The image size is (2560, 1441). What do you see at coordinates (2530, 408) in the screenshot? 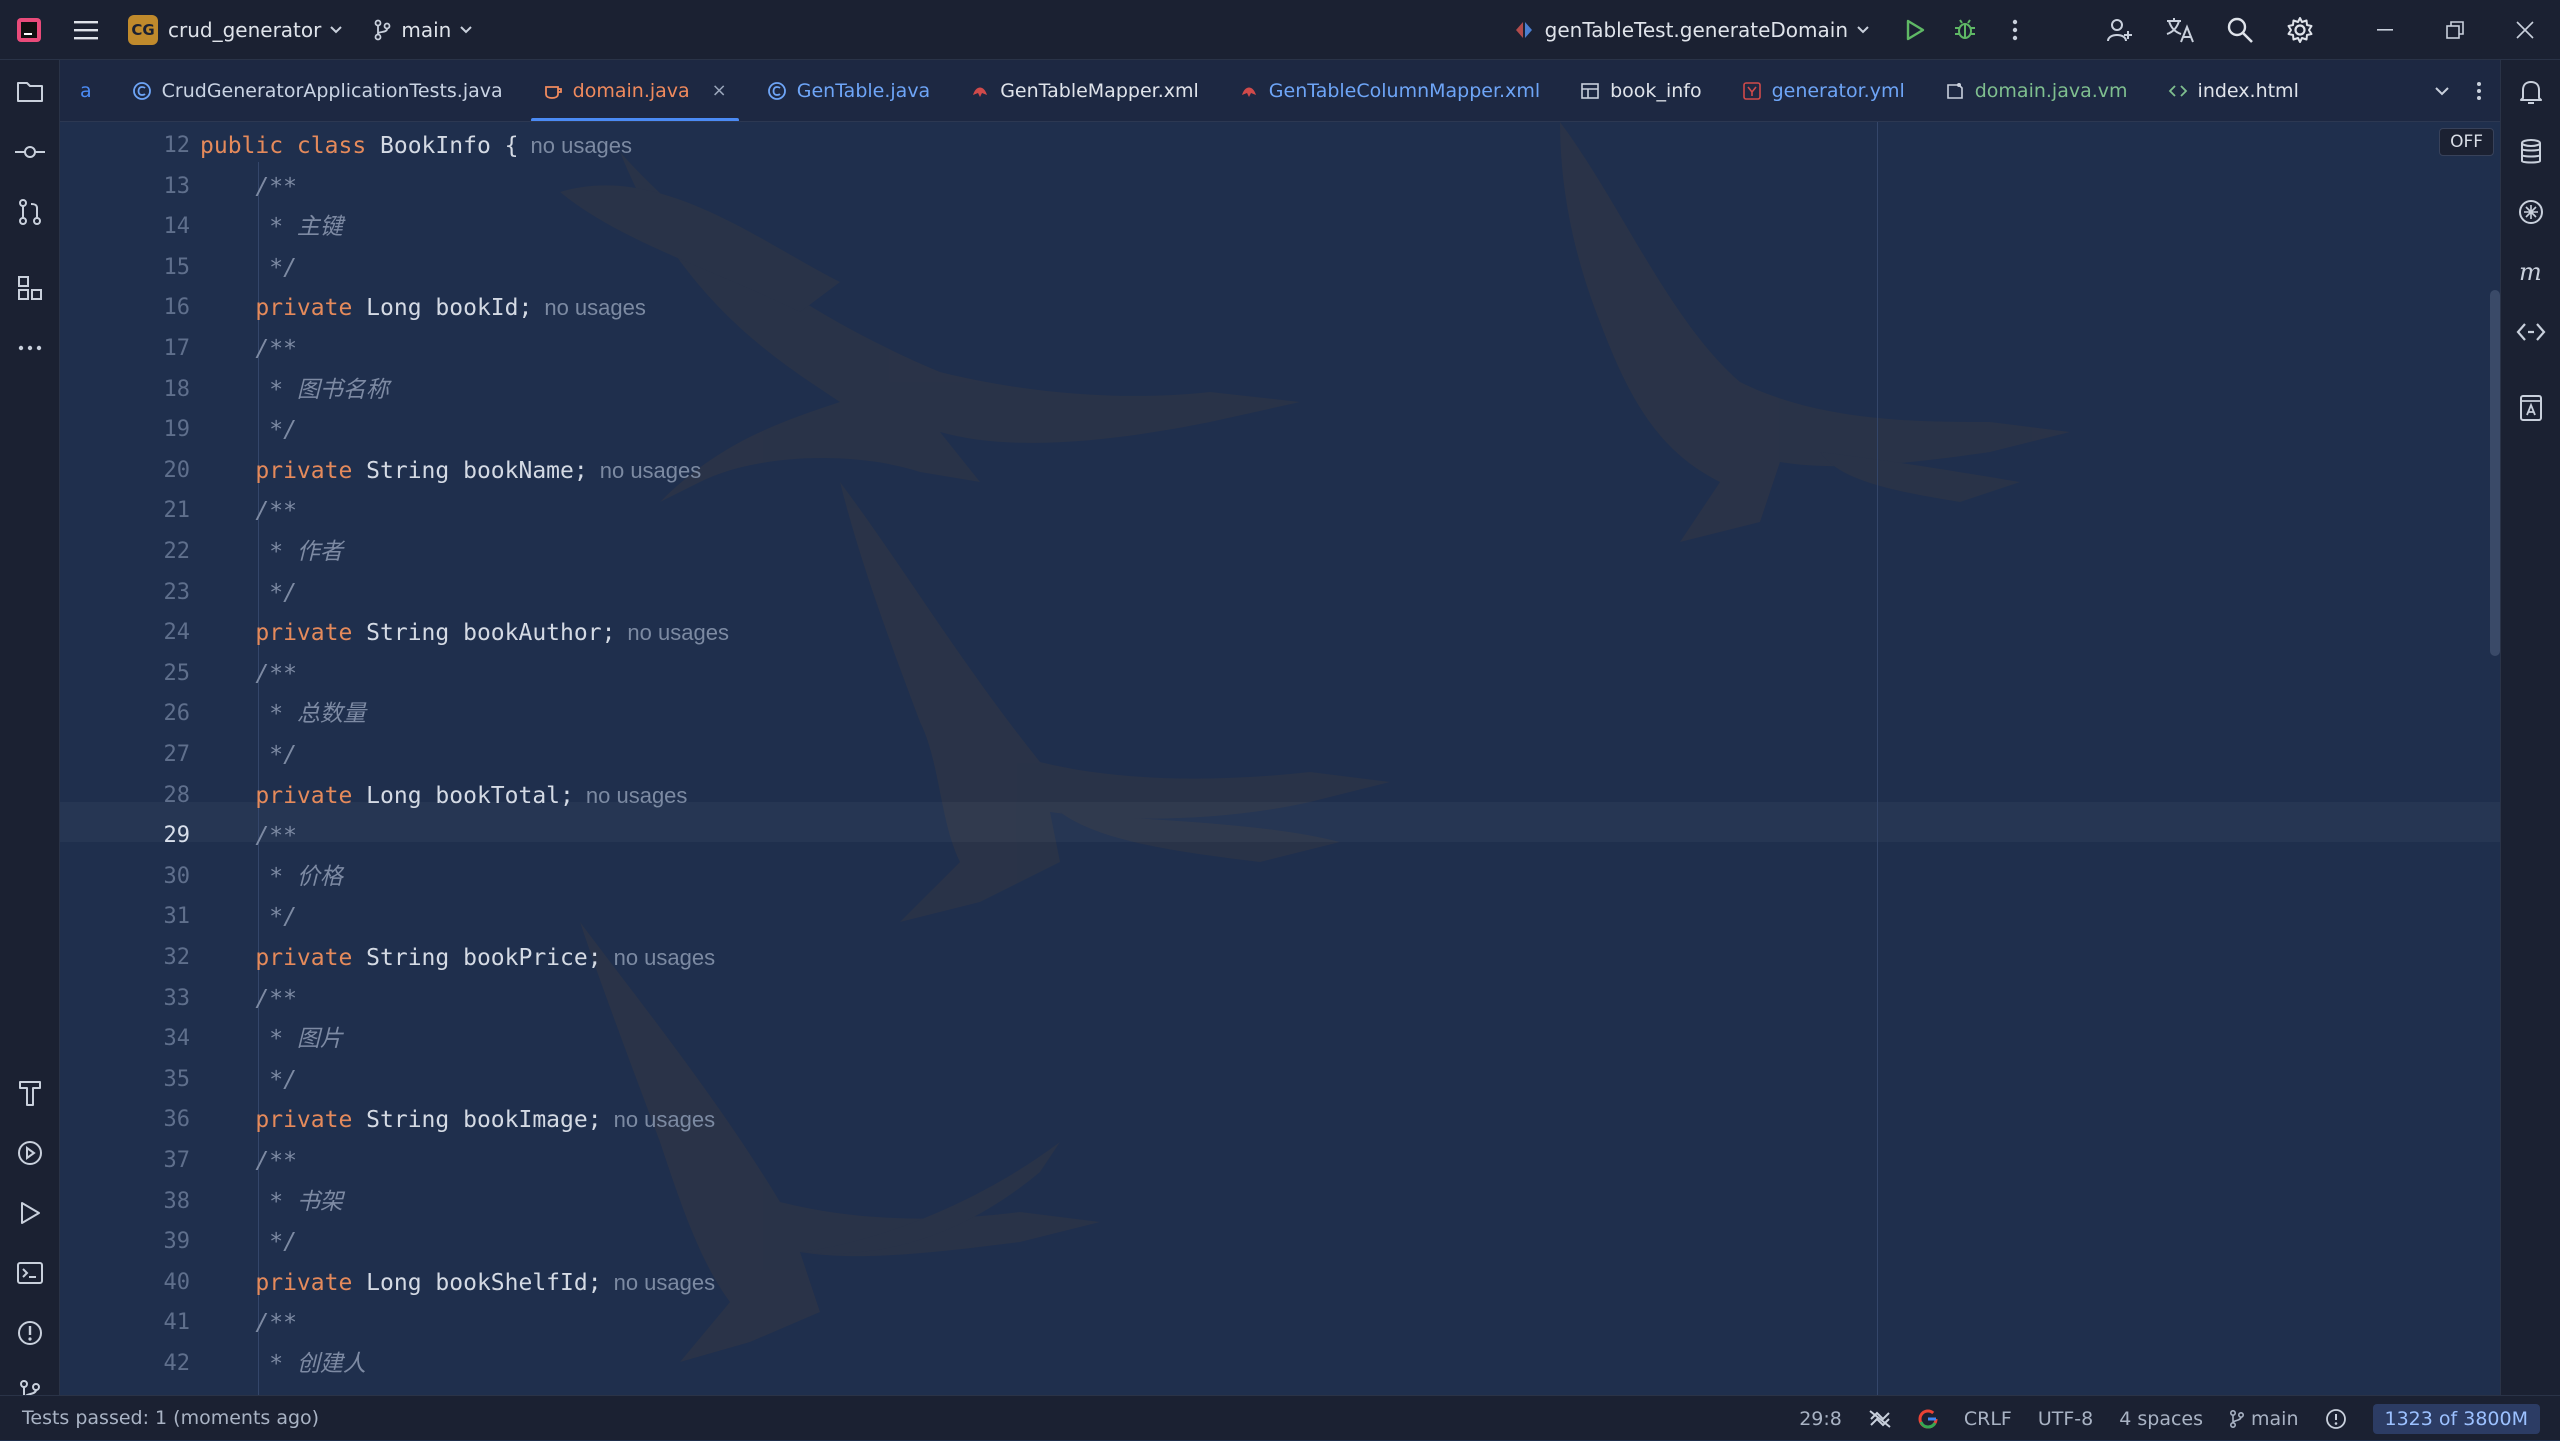
I see `ai-chat-icon` at bounding box center [2530, 408].